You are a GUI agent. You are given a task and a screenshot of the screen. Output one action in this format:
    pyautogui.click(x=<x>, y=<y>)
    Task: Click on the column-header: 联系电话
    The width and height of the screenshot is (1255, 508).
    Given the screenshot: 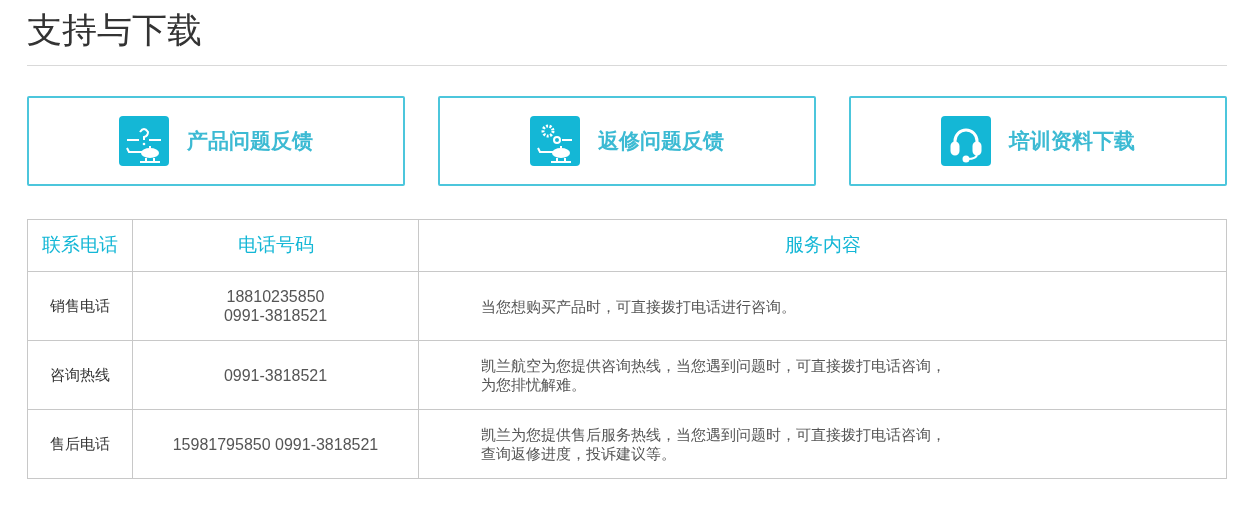 What is the action you would take?
    pyautogui.click(x=80, y=245)
    